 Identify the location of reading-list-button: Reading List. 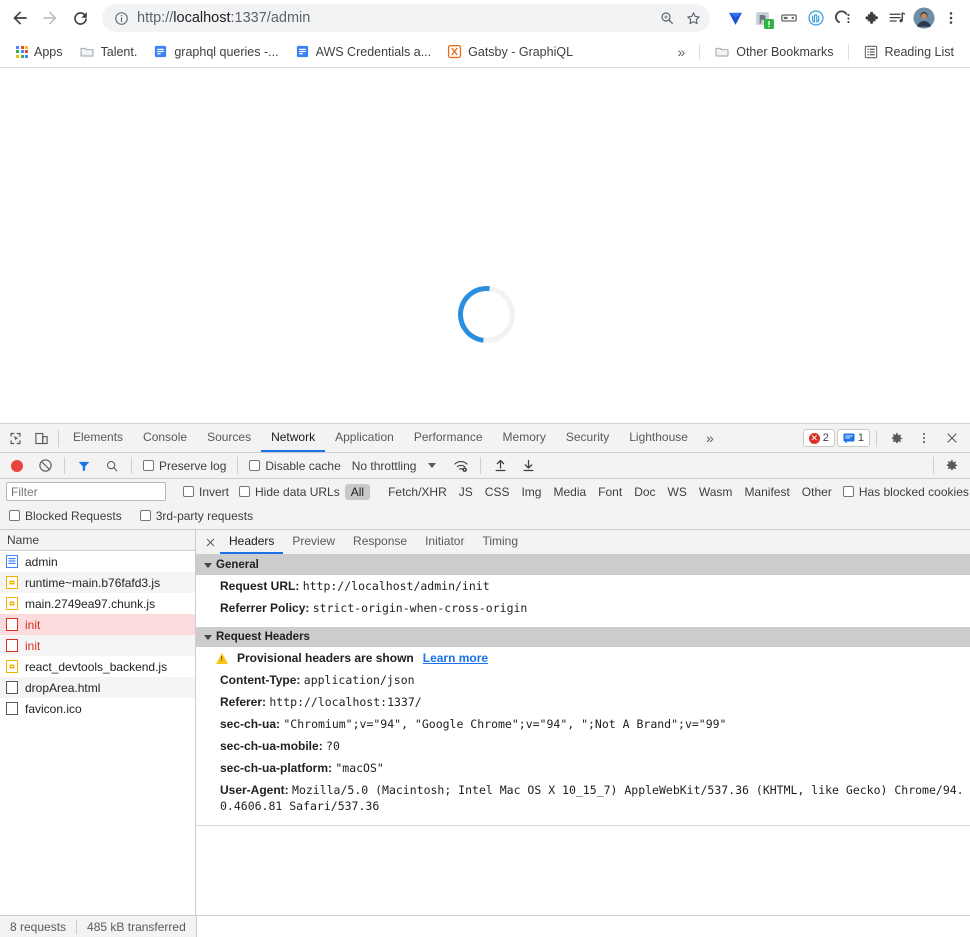
(909, 52).